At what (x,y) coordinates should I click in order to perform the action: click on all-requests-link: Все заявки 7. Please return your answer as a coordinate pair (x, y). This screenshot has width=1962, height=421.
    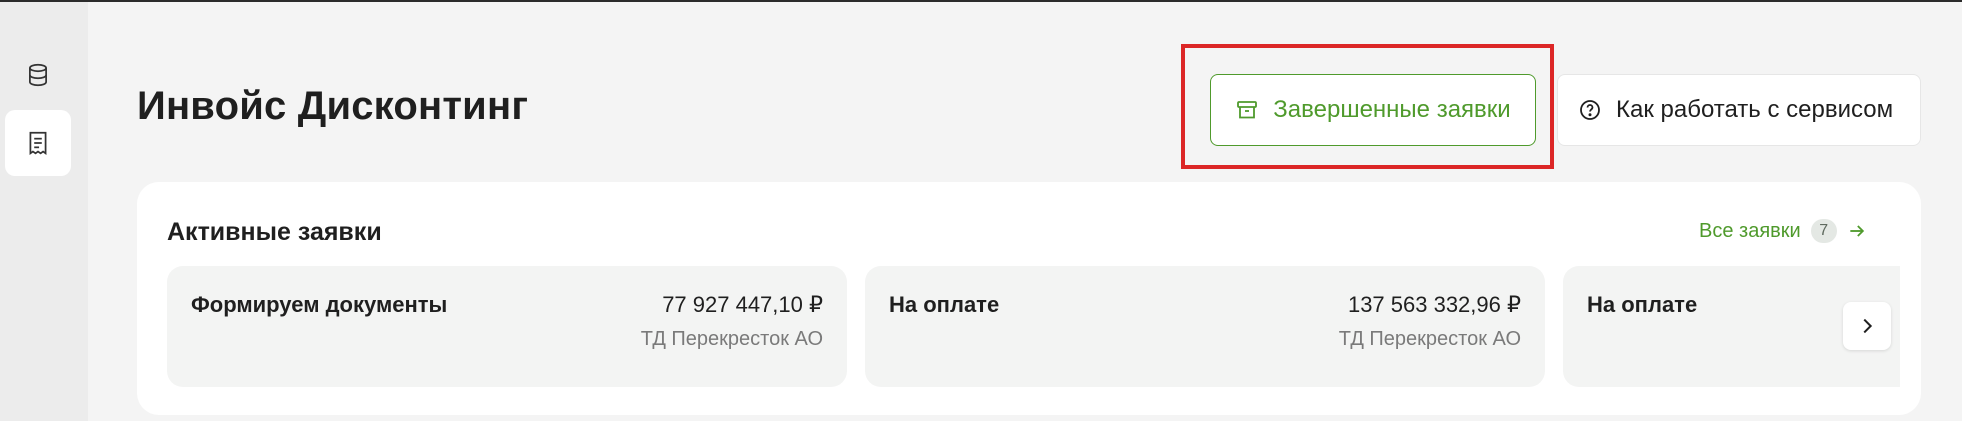
    Looking at the image, I should click on (1783, 231).